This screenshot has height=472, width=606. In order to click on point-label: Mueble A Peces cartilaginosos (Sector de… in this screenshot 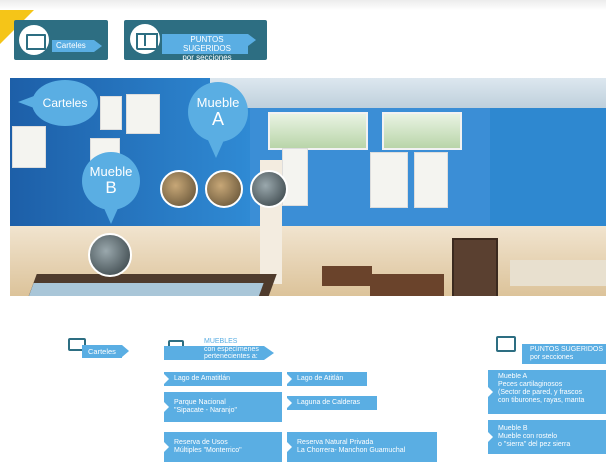, I will do `click(541, 388)`.